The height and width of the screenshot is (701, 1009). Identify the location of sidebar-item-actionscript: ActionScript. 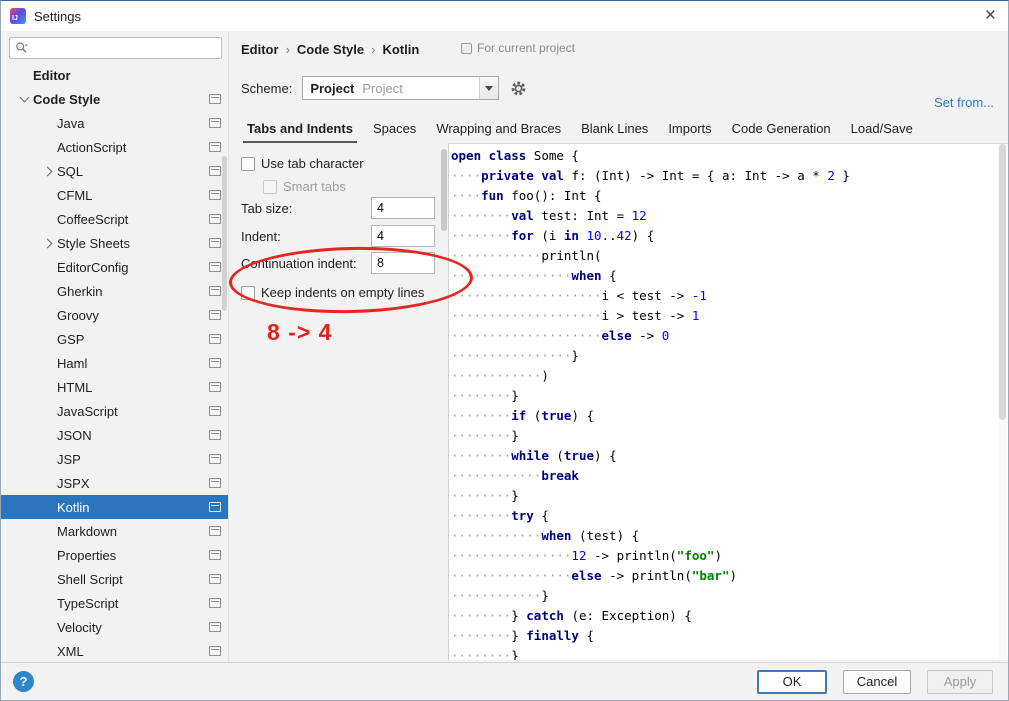
(114, 147).